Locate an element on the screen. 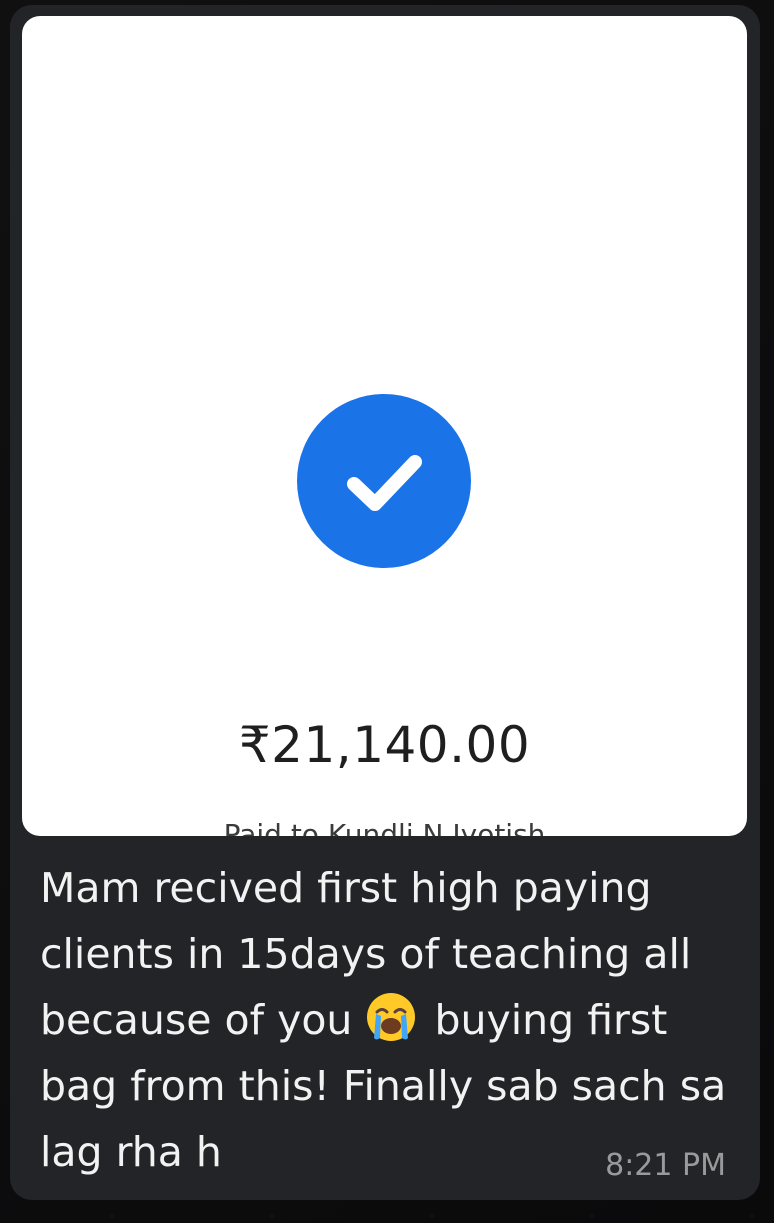 The height and width of the screenshot is (1223, 774). checkmark-icon is located at coordinates (384, 483).